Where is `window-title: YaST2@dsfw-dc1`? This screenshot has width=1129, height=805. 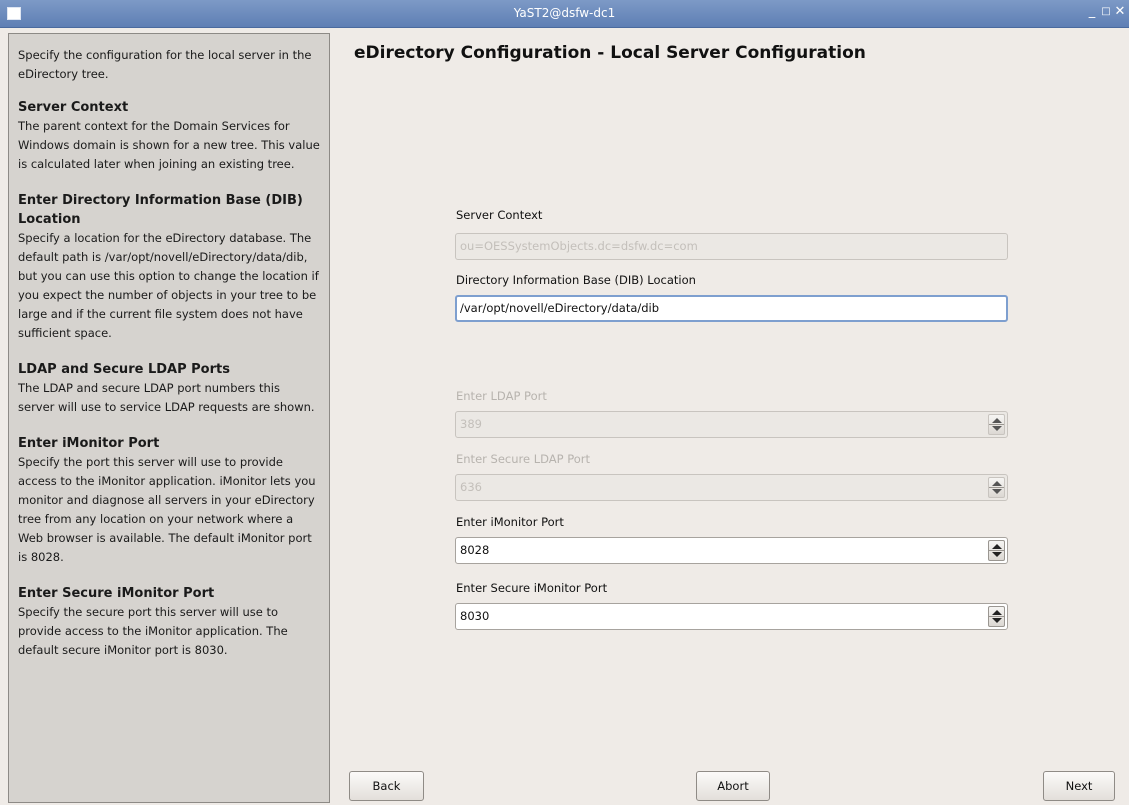 window-title: YaST2@dsfw-dc1 is located at coordinates (564, 13).